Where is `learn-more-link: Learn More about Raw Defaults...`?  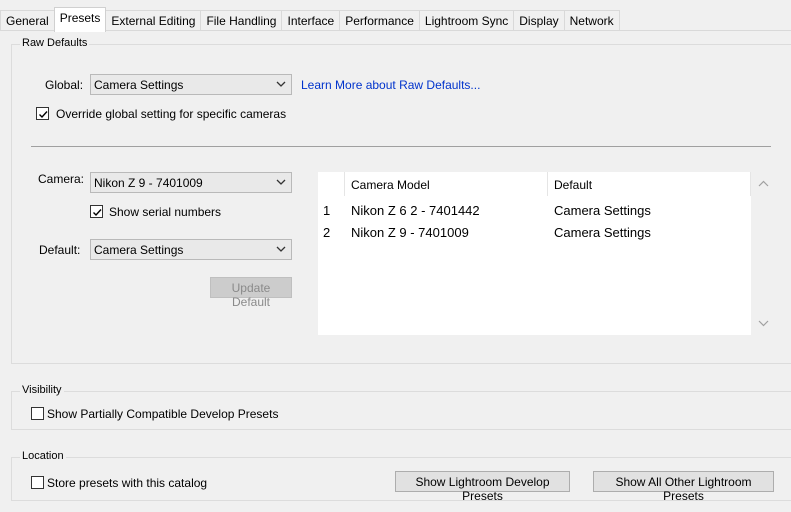 learn-more-link: Learn More about Raw Defaults... is located at coordinates (390, 85).